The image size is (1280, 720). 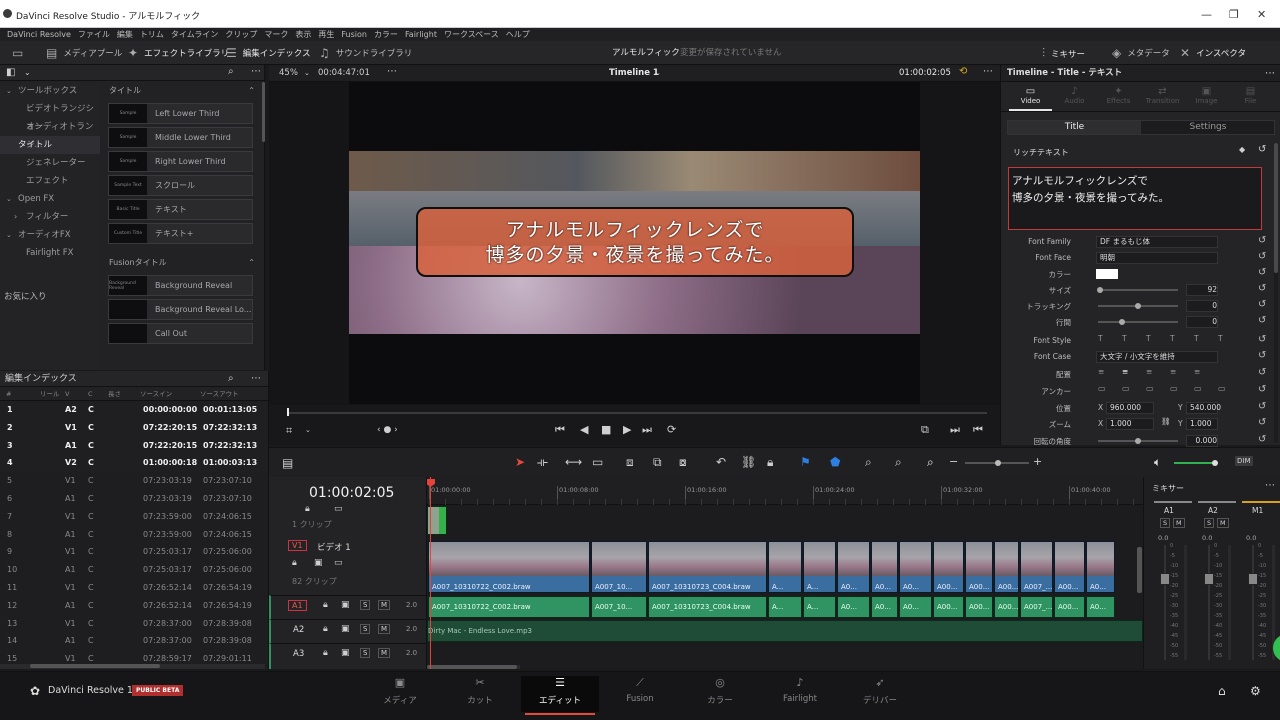 I want to click on effect-card: Sample Text スクロール, so click(x=180, y=185).